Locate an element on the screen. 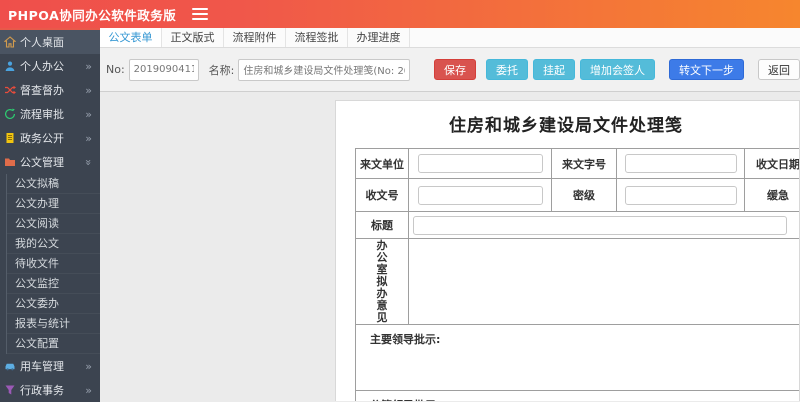  document-icon is located at coordinates (10, 138).